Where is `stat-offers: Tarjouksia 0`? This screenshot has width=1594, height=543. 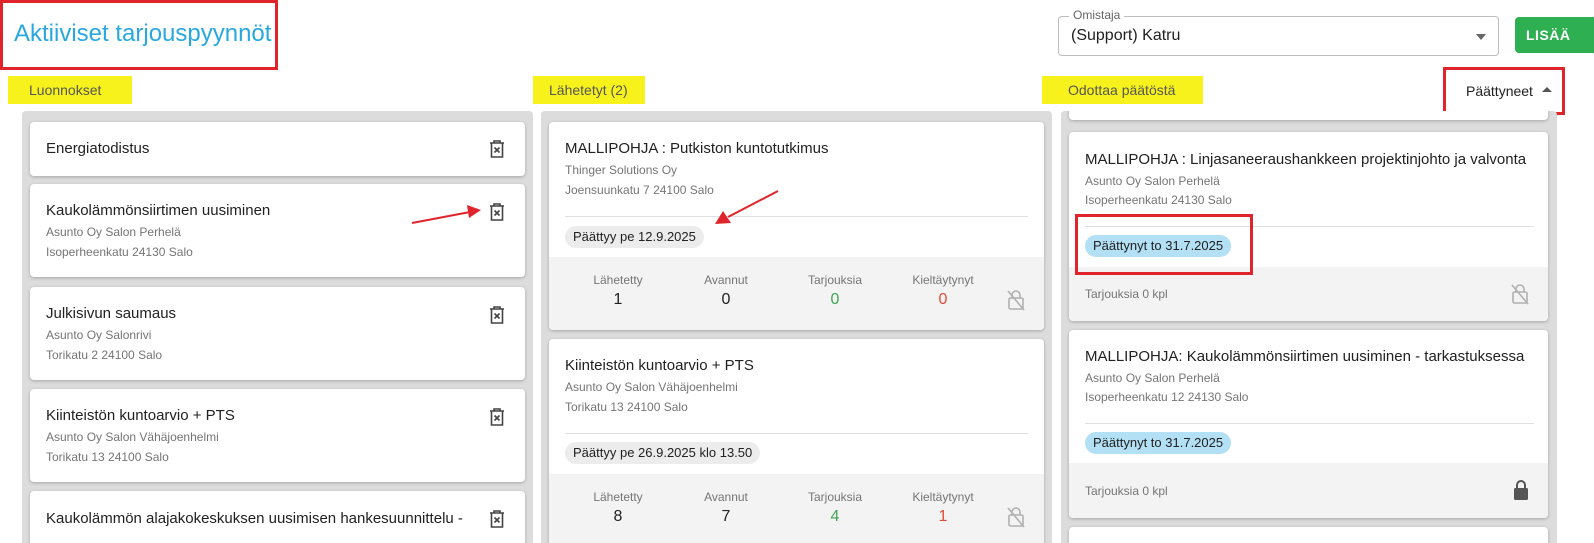
stat-offers: Tarjouksia 0 is located at coordinates (835, 291).